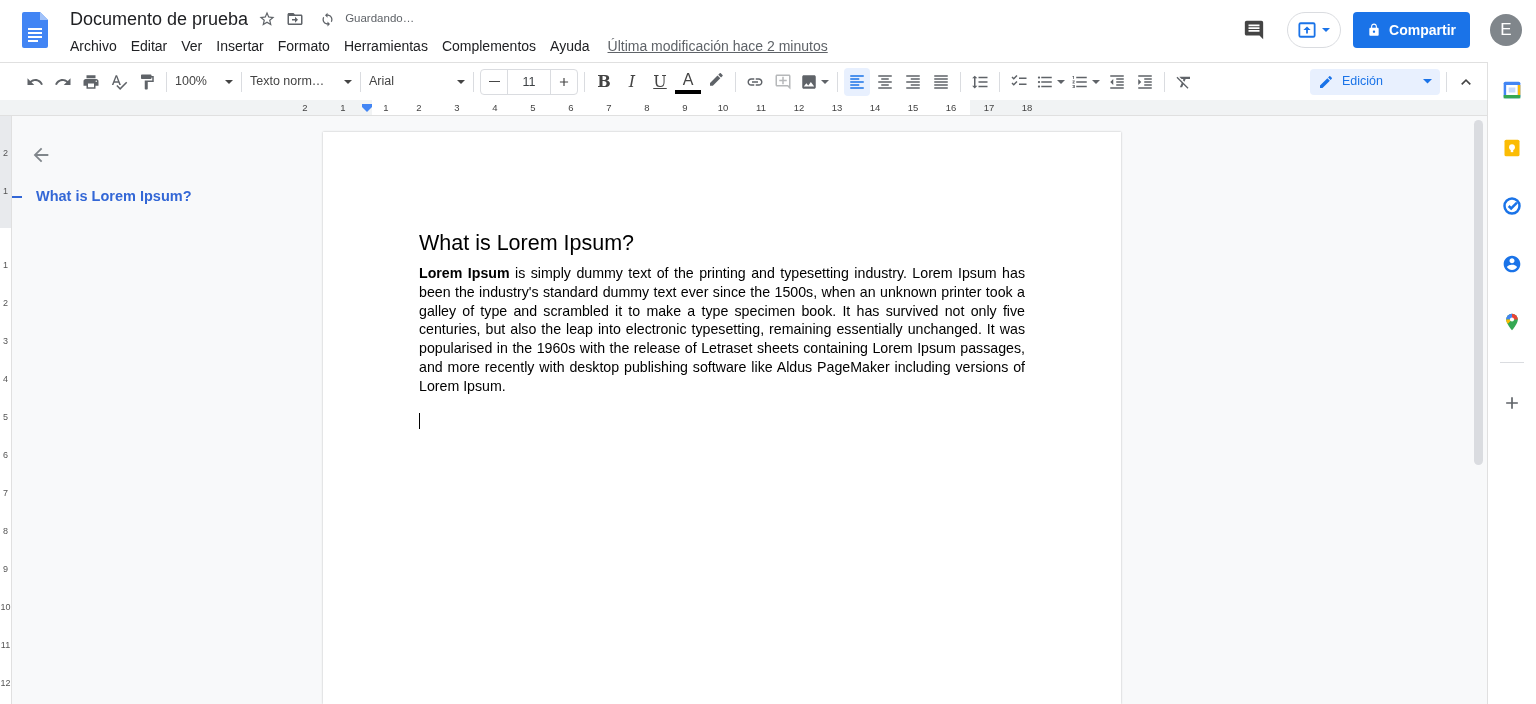  What do you see at coordinates (1506, 30) in the screenshot?
I see `avatar: E` at bounding box center [1506, 30].